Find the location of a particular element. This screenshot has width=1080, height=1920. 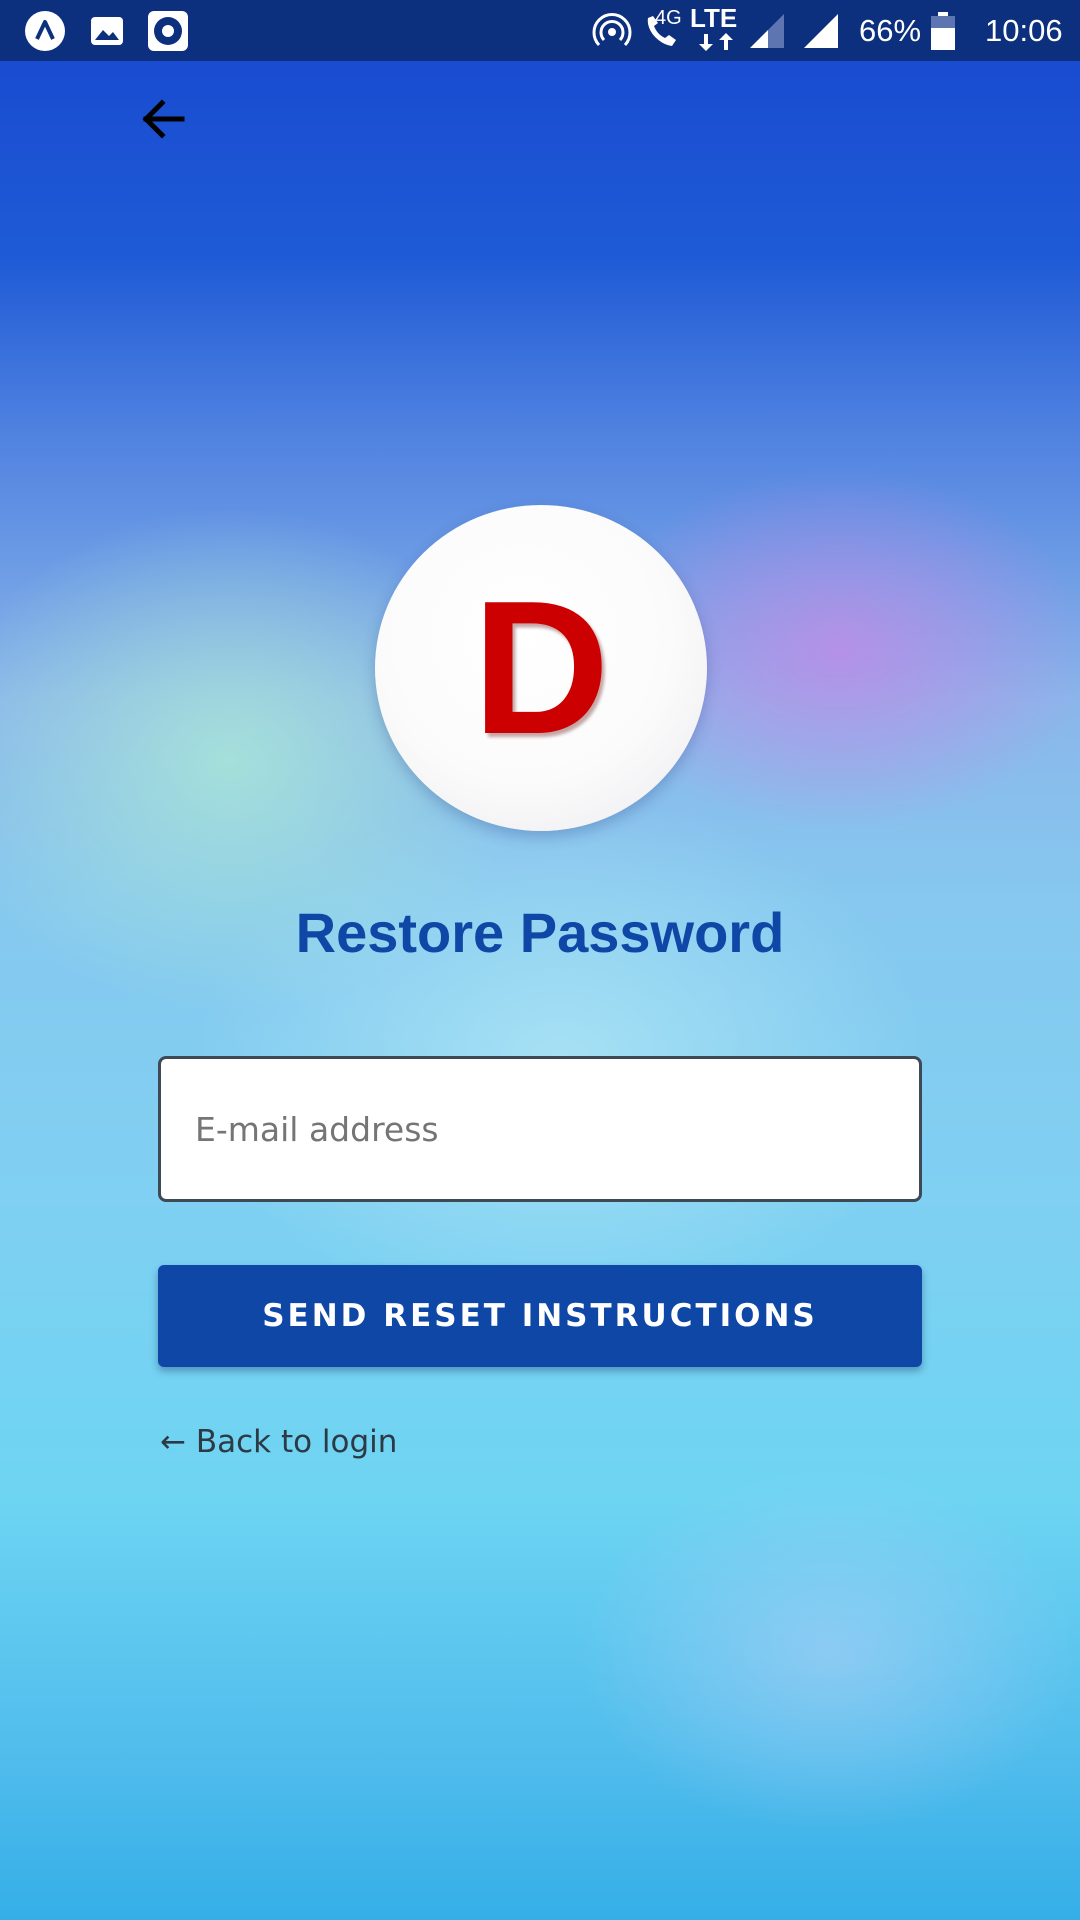

logo-letter: D is located at coordinates (541, 668).